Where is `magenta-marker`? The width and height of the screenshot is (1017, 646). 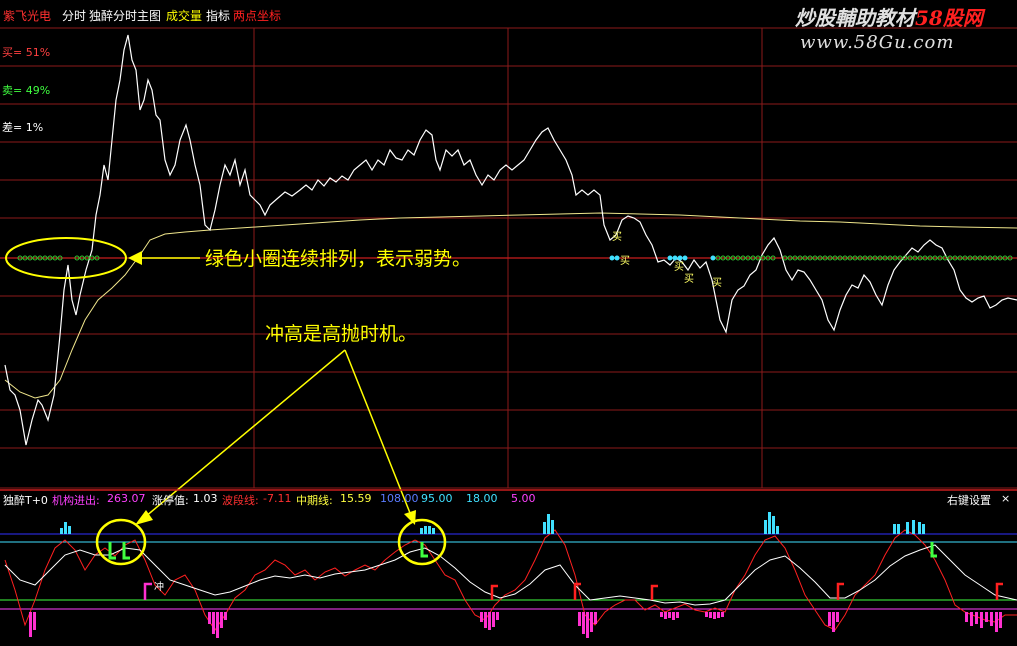
magenta-marker is located at coordinates (147, 591).